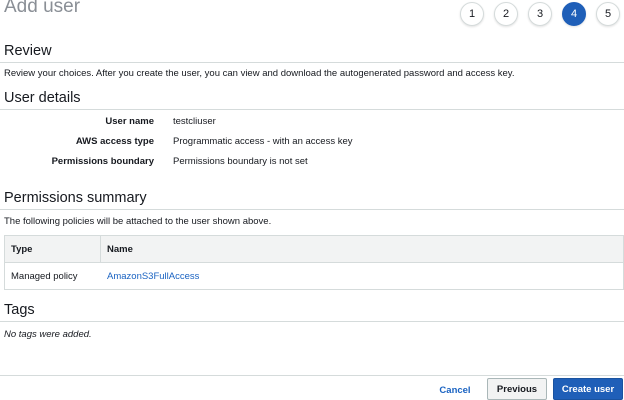 This screenshot has height=400, width=624. Describe the element at coordinates (240, 161) in the screenshot. I see `permissions-boundary-value: Permissions boundary is not set` at that location.